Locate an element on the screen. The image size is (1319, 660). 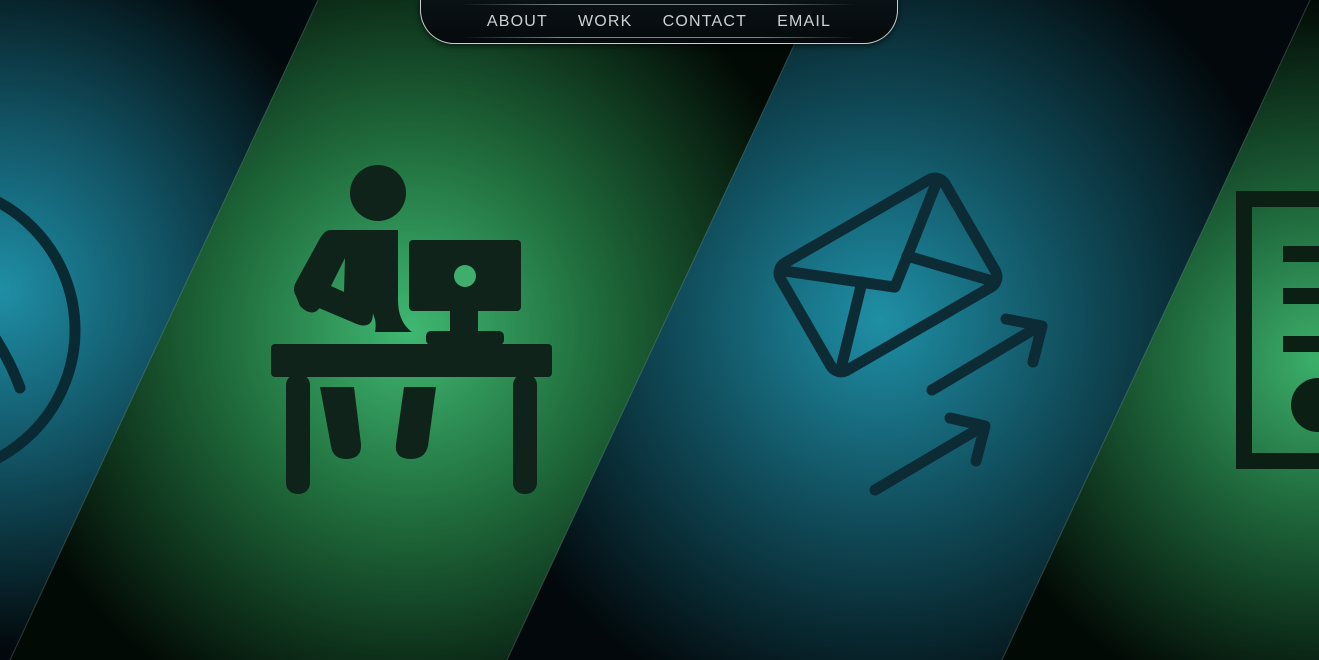
nav-email-link: EMAIL is located at coordinates (804, 21).